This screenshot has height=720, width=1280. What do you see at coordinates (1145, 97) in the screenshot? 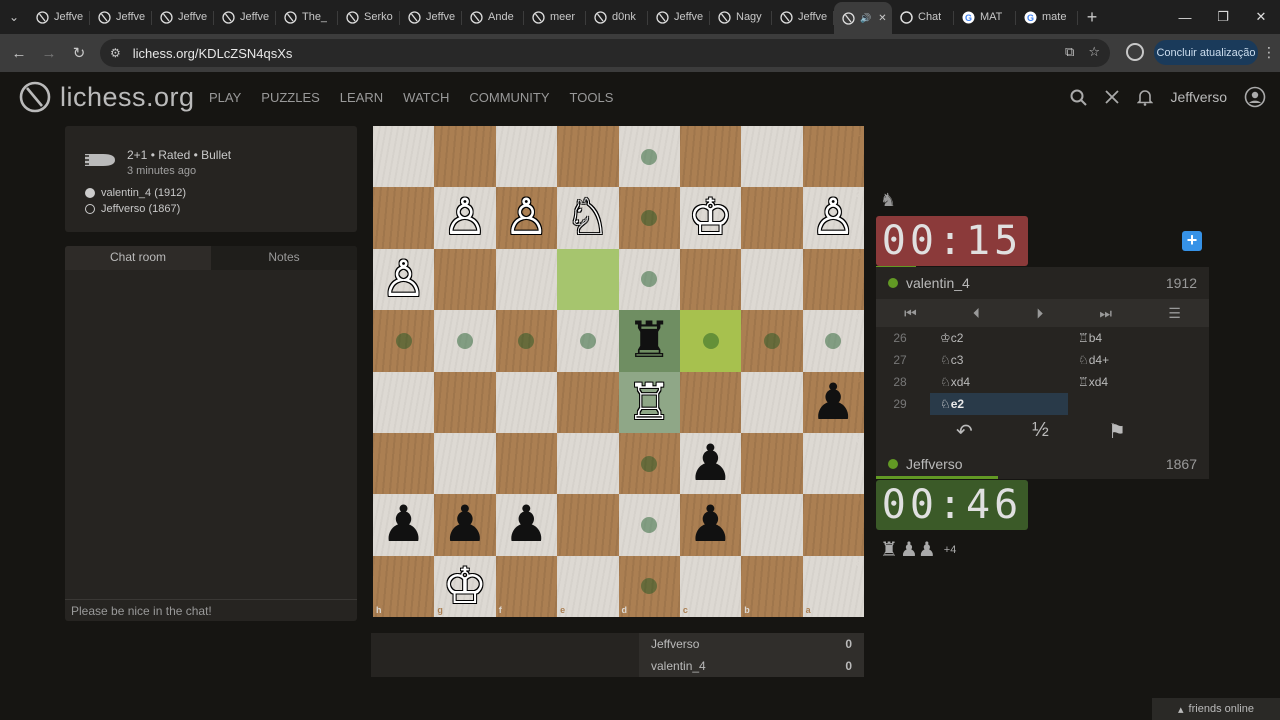
I see `bell-icon` at bounding box center [1145, 97].